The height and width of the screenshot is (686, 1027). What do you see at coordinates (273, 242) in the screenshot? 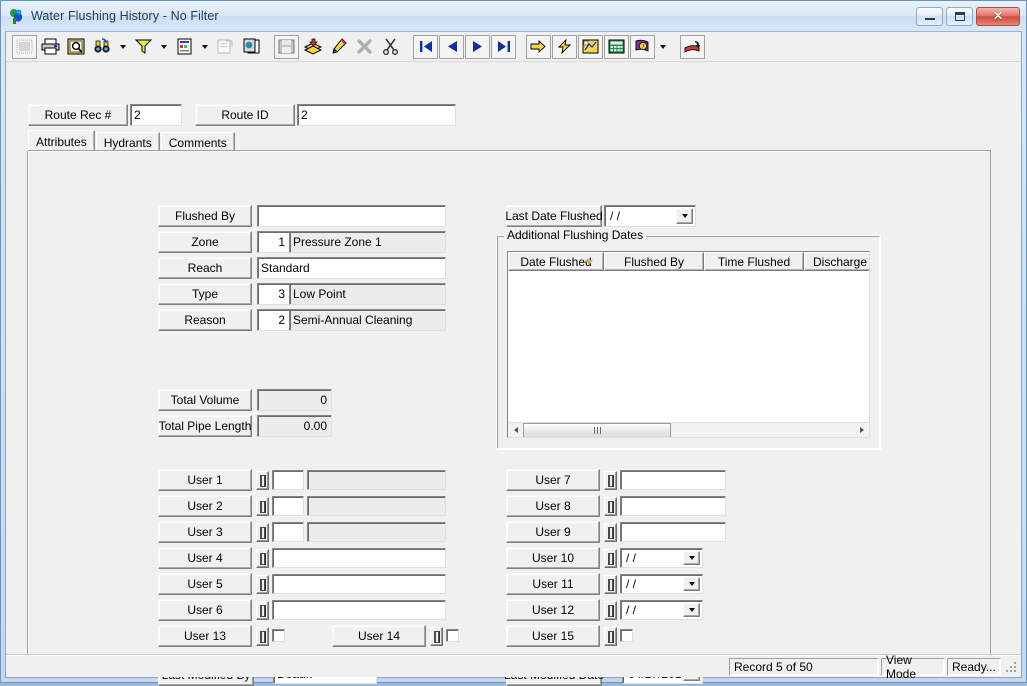
I see `zone-code-field: 1` at bounding box center [273, 242].